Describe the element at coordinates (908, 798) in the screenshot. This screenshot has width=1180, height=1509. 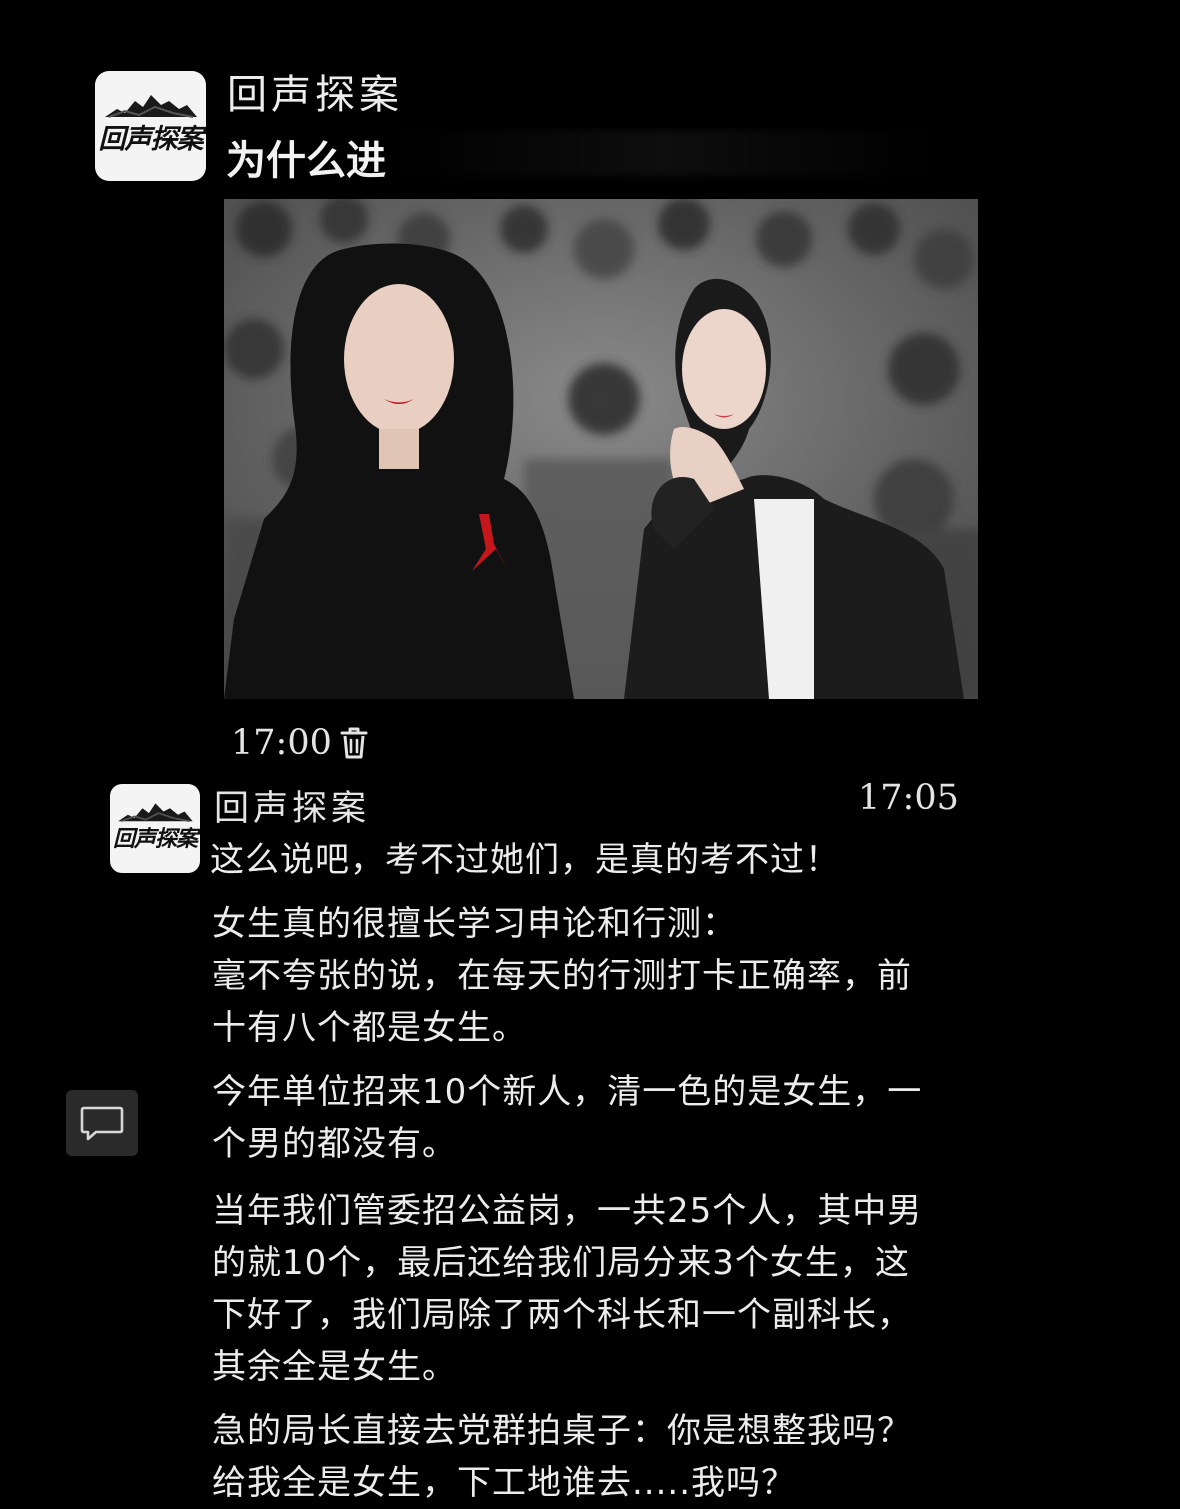
I see `comment-time: 17:05` at that location.